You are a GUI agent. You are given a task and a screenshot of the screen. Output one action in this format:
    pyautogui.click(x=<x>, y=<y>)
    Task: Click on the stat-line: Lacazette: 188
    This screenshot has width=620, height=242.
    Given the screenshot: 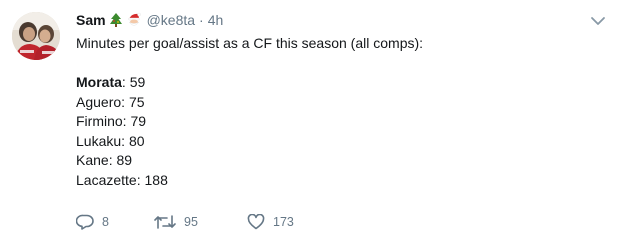 What is the action you would take?
    pyautogui.click(x=249, y=181)
    